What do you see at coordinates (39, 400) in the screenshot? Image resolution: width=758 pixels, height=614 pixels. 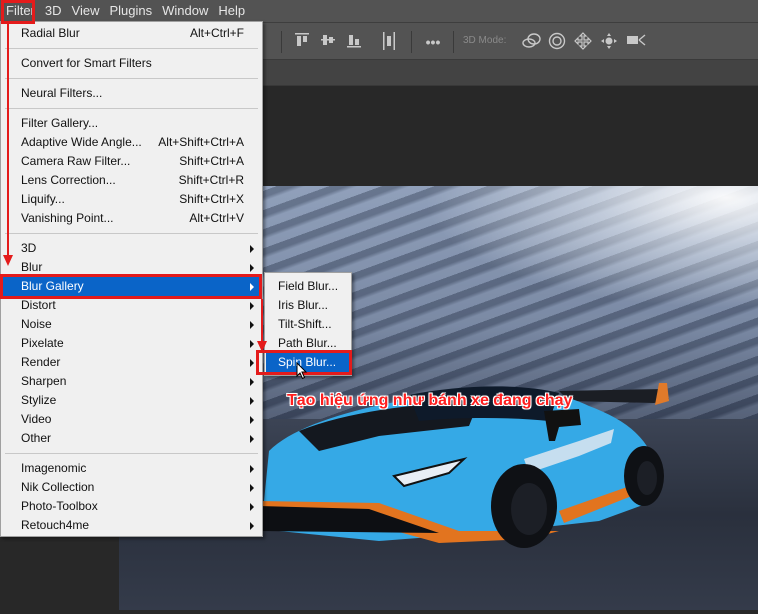 I see `menu-item-label: Stylize` at bounding box center [39, 400].